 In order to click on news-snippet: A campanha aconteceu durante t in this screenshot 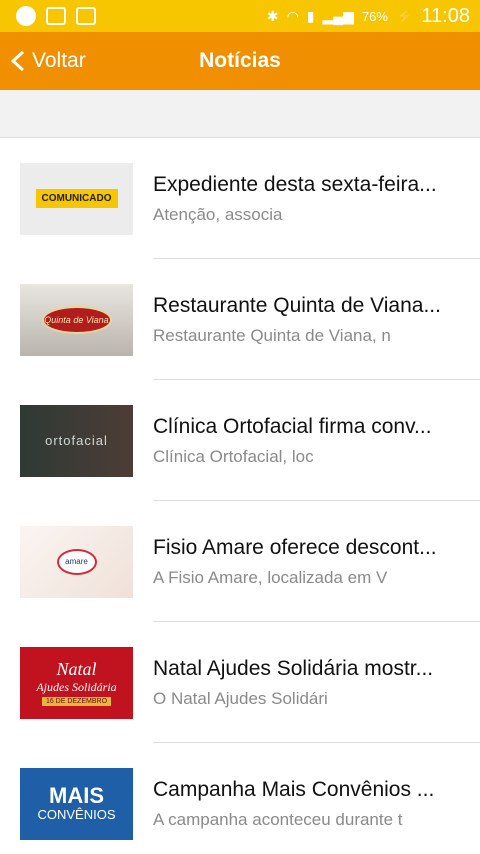, I will do `click(278, 819)`.